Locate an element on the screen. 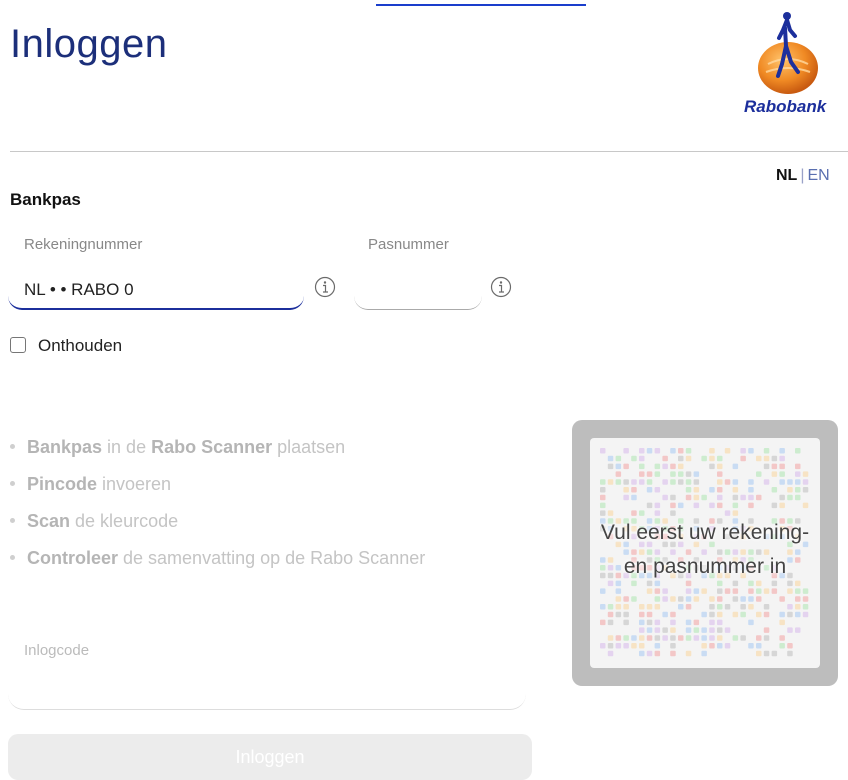 This screenshot has width=848, height=780. language-nl: NL is located at coordinates (786, 175).